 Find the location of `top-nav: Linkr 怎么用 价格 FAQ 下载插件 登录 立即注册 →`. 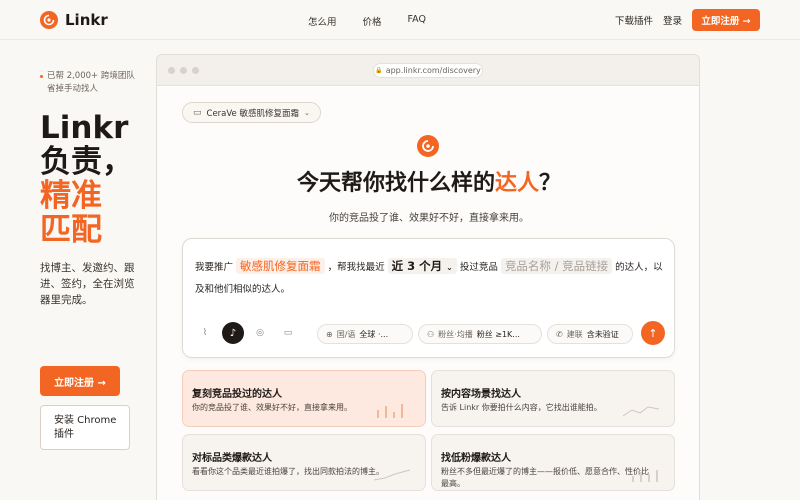

top-nav: Linkr 怎么用 价格 FAQ 下载插件 登录 立即注册 → is located at coordinates (400, 20).